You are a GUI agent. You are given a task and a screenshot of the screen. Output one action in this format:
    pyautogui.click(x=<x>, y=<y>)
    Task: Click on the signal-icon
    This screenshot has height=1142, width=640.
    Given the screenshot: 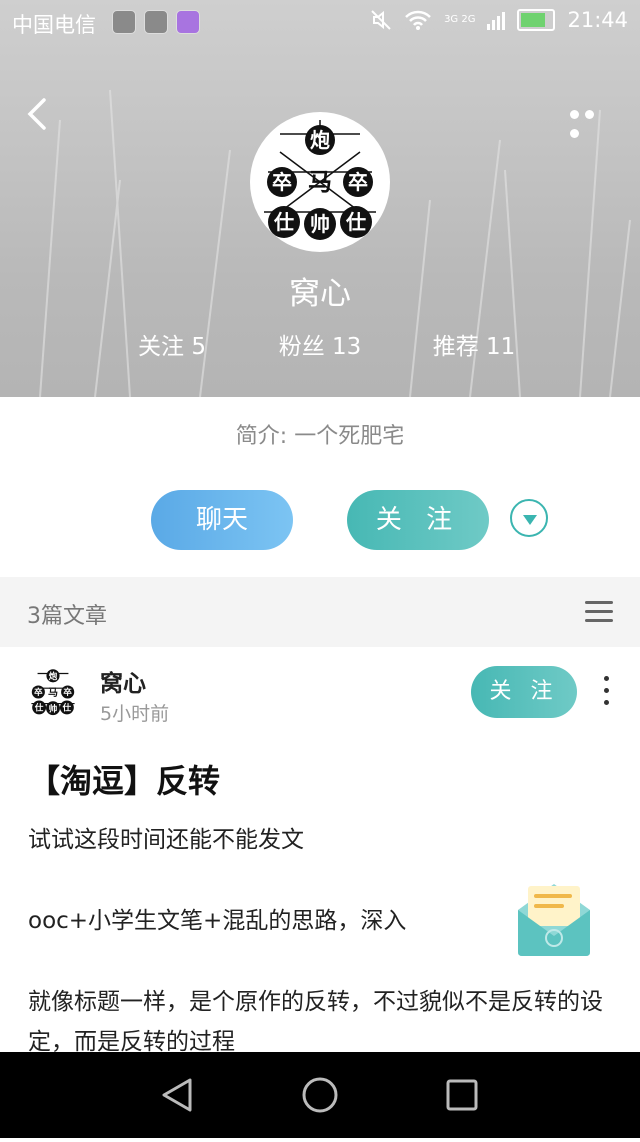 What is the action you would take?
    pyautogui.click(x=496, y=21)
    